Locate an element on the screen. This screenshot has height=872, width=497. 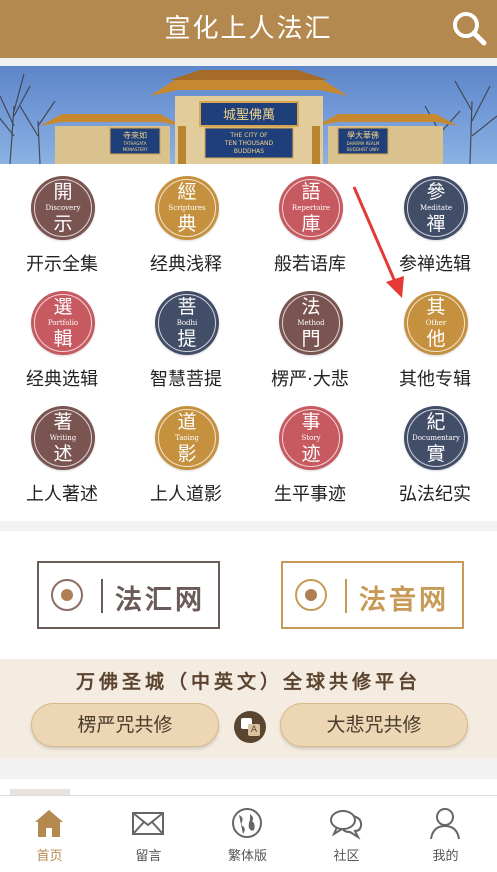
fahui-site-button: 法汇网 is located at coordinates (128, 595).